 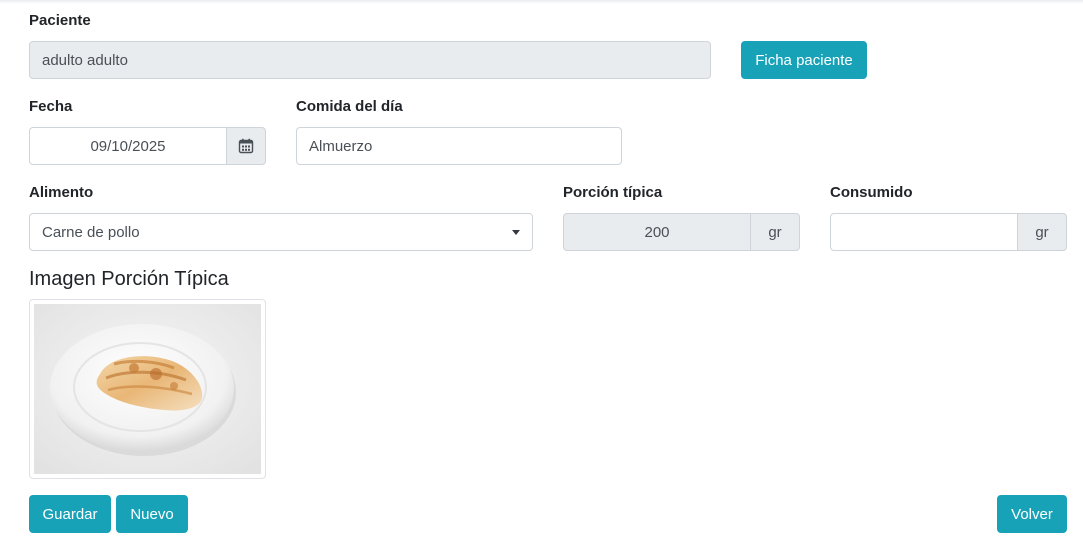 I want to click on meal-value: Almuerzo, so click(x=341, y=146).